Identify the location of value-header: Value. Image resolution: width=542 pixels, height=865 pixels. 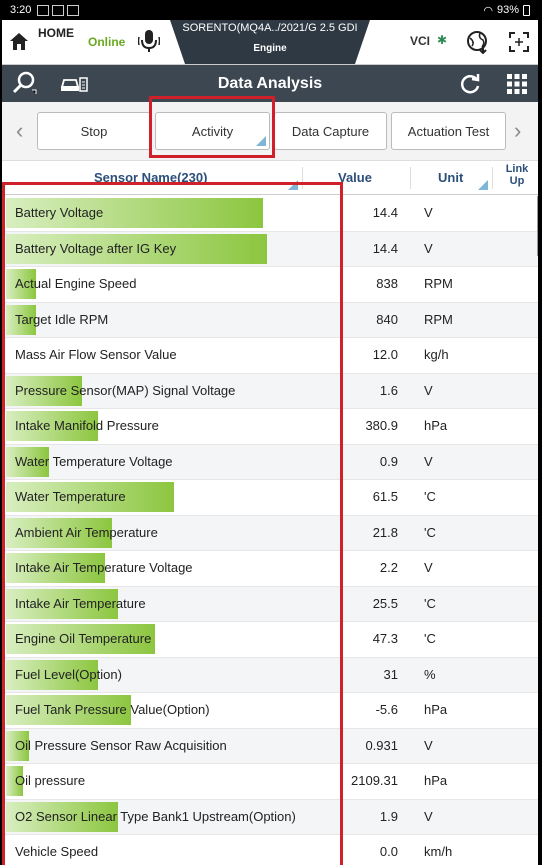
(355, 177).